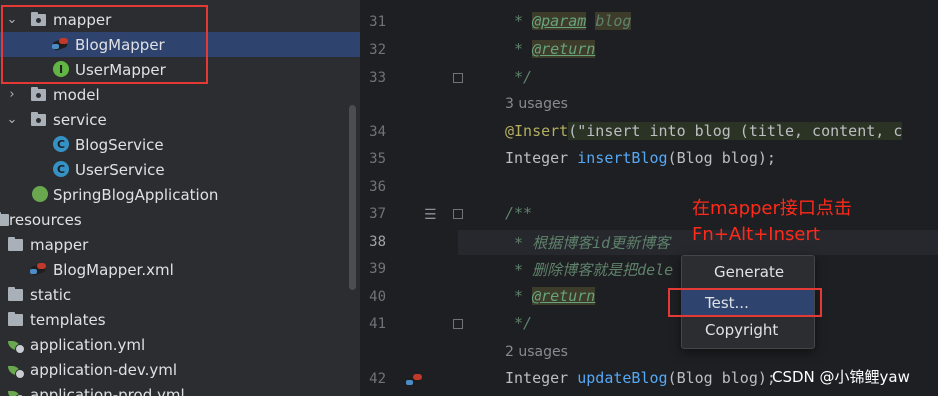 The height and width of the screenshot is (396, 938). What do you see at coordinates (377, 50) in the screenshot?
I see `line-number: 32` at bounding box center [377, 50].